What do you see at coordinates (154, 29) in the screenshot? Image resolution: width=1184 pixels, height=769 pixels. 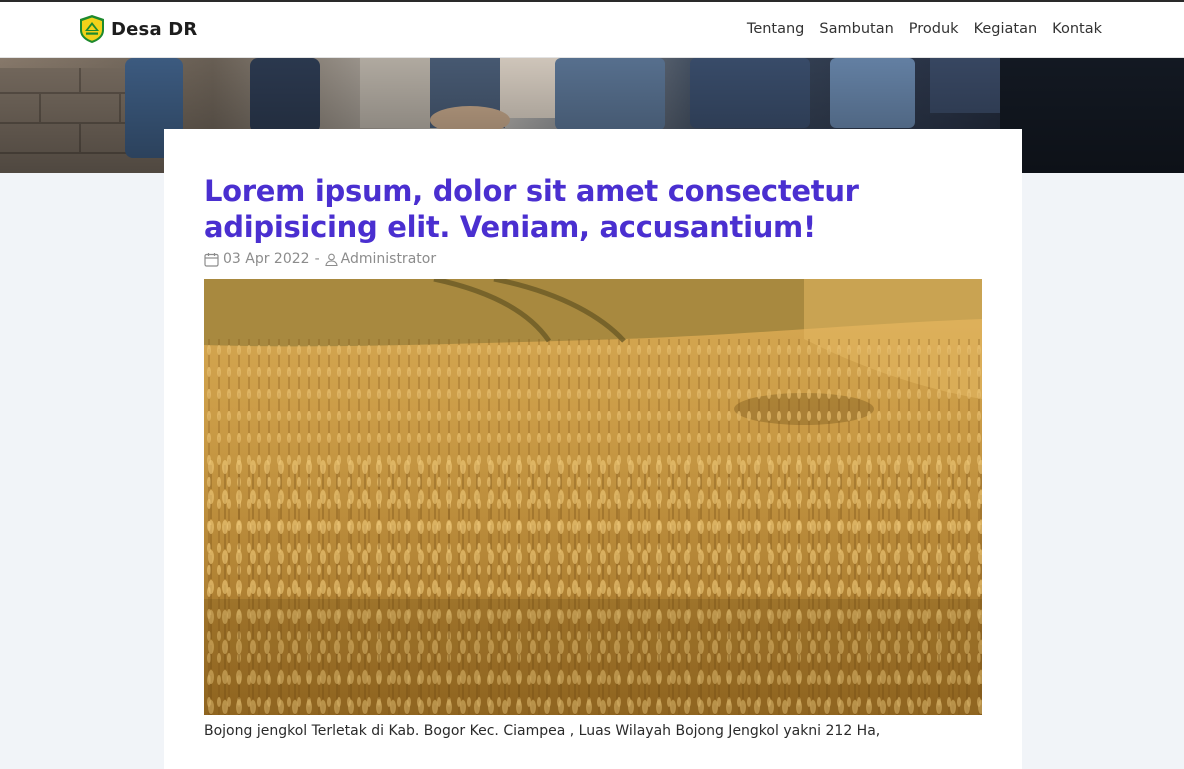 I see `brand-name: Desa DR` at bounding box center [154, 29].